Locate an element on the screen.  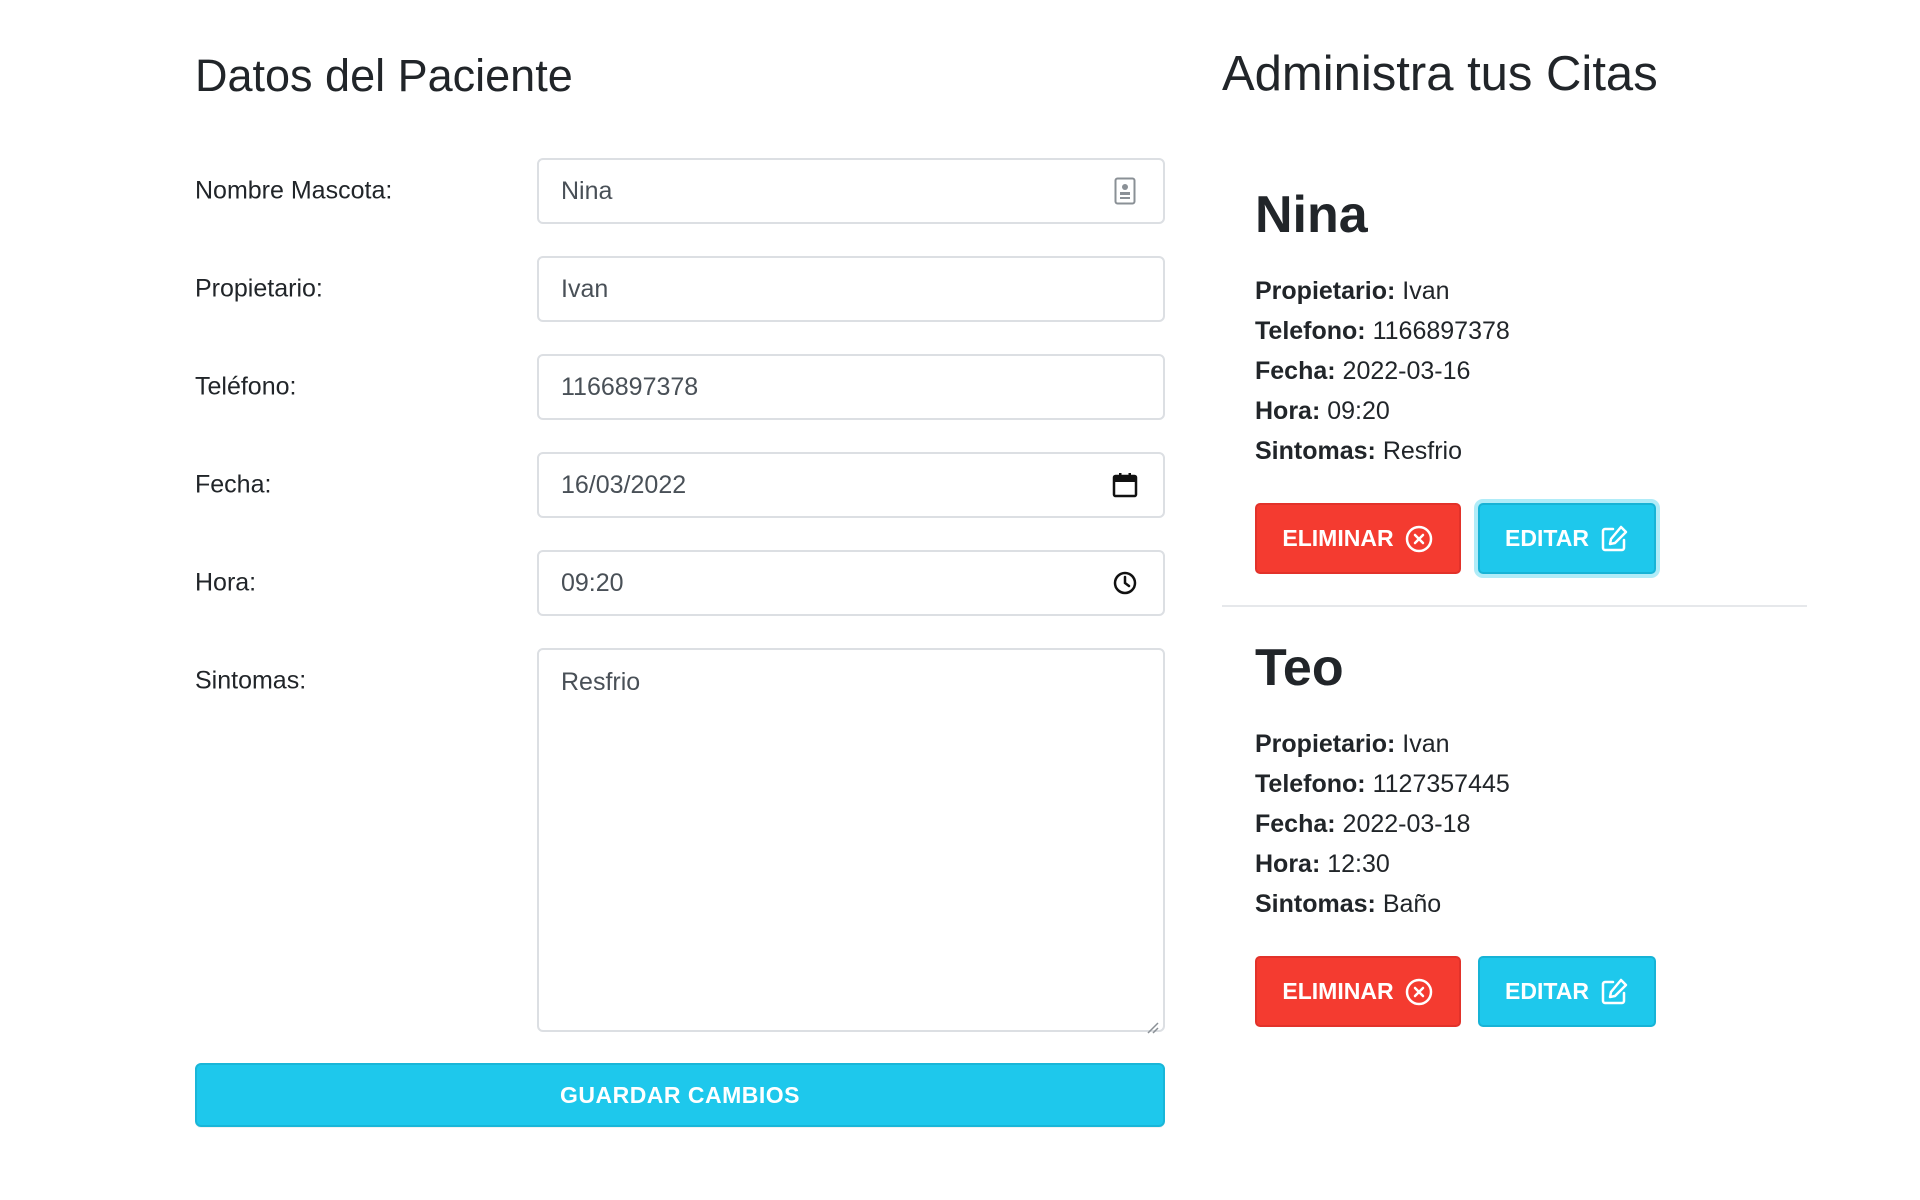
appointment-phone: Telefono: 1127357445 is located at coordinates (1382, 784).